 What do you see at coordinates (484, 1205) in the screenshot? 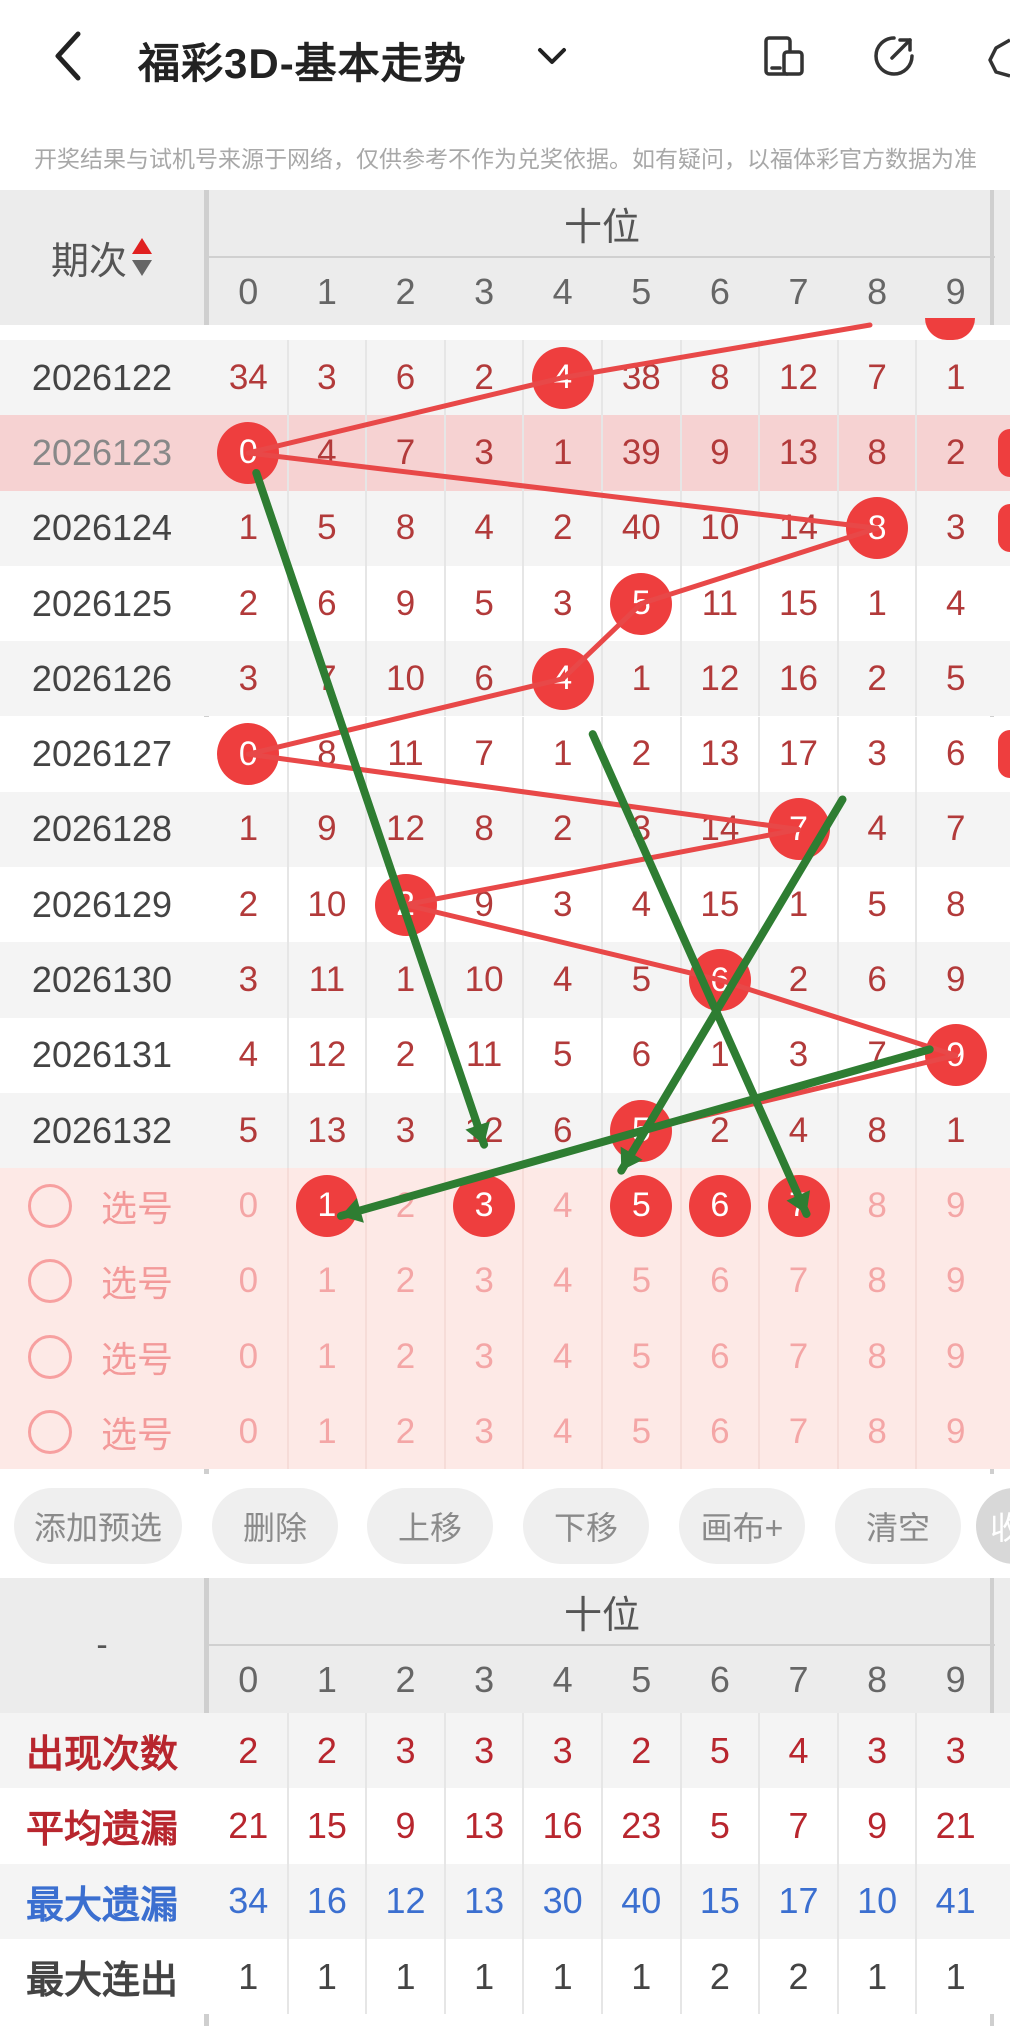
I see `selected-digit-ball: 3` at bounding box center [484, 1205].